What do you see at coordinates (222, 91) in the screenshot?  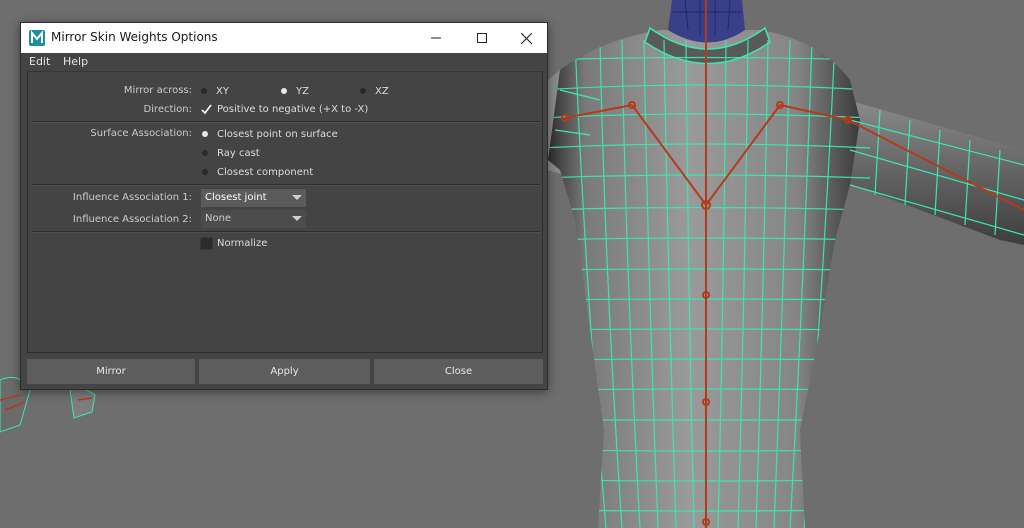 I see `radio-xy-label: XY` at bounding box center [222, 91].